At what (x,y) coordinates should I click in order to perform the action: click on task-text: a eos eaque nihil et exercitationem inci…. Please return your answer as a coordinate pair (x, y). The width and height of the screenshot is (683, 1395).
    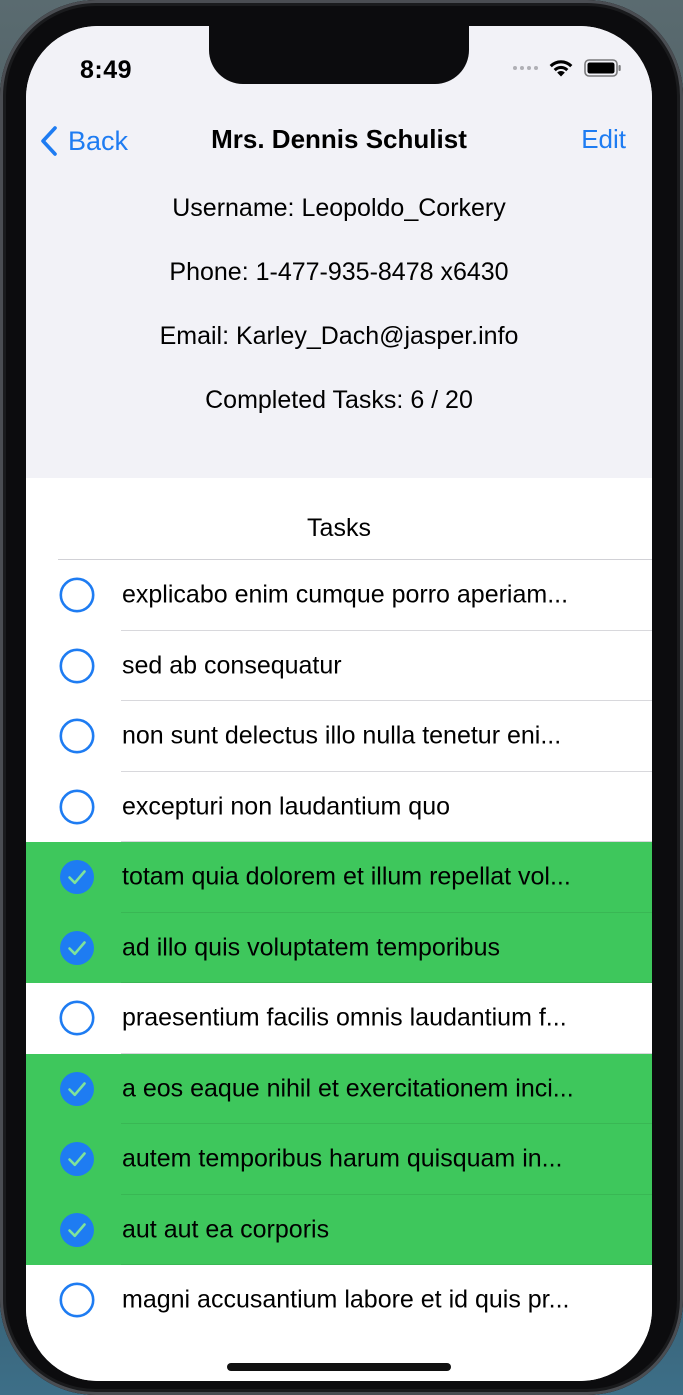
    Looking at the image, I should click on (348, 1088).